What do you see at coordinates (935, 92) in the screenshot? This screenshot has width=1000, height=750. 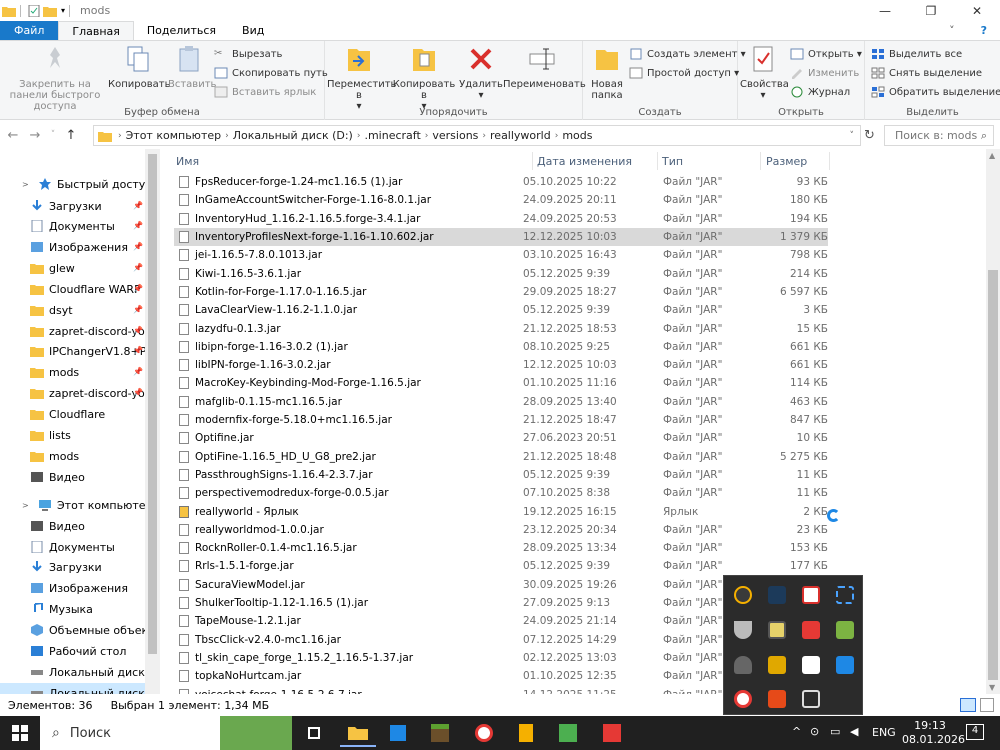 I see `invert-selection-button: Обратить выделение` at bounding box center [935, 92].